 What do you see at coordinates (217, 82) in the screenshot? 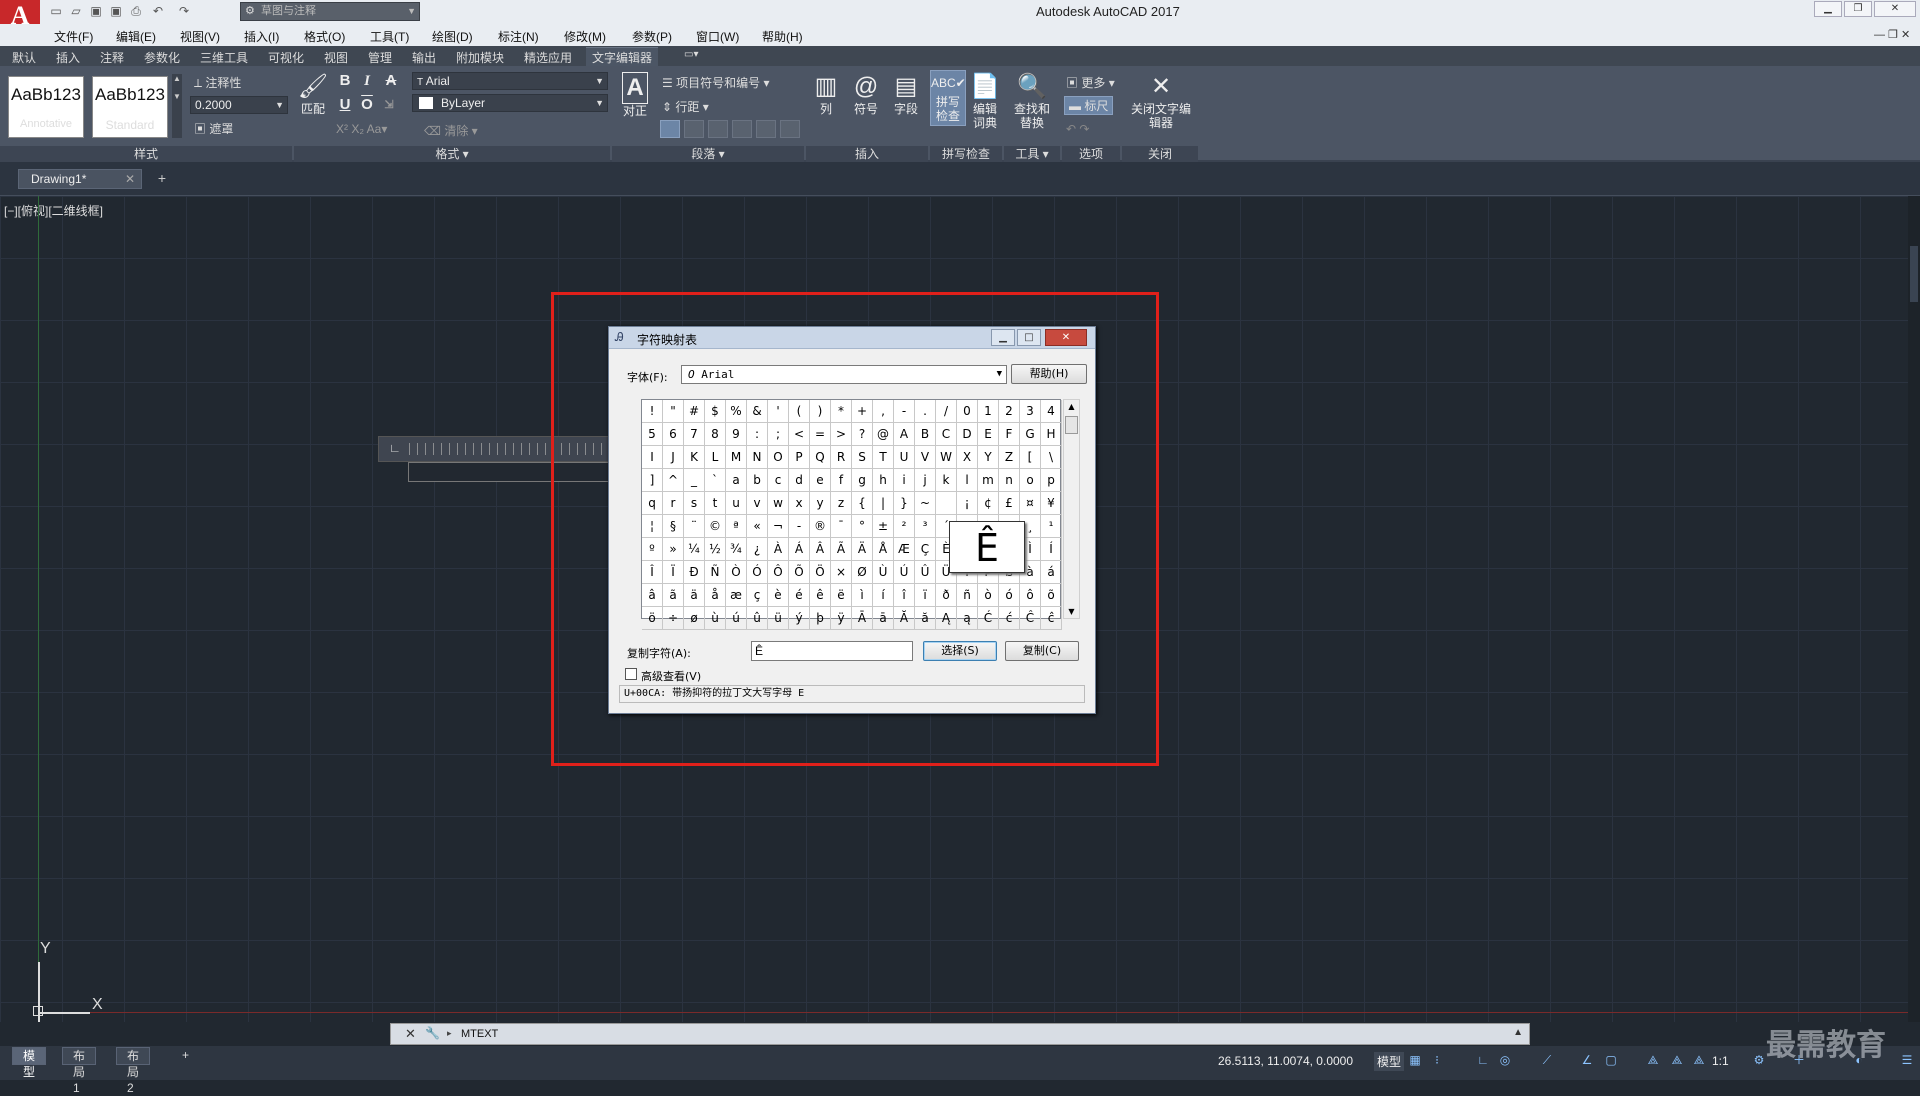
I see `annotative-toggle: ⟂ 注释性` at bounding box center [217, 82].